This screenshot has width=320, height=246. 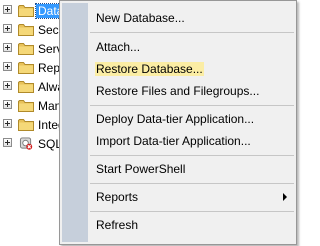 I want to click on menu-item-label: Start PowerShell, so click(x=141, y=169).